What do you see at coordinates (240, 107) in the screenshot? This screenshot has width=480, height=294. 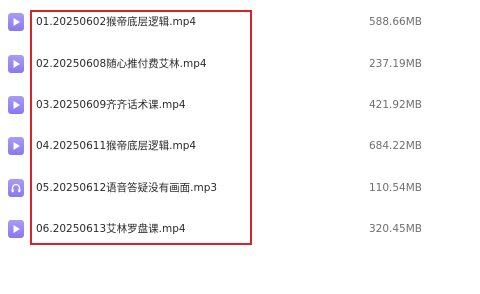 I see `file-row: 03.20250609齐齐话术课.mp4 421.92MB` at bounding box center [240, 107].